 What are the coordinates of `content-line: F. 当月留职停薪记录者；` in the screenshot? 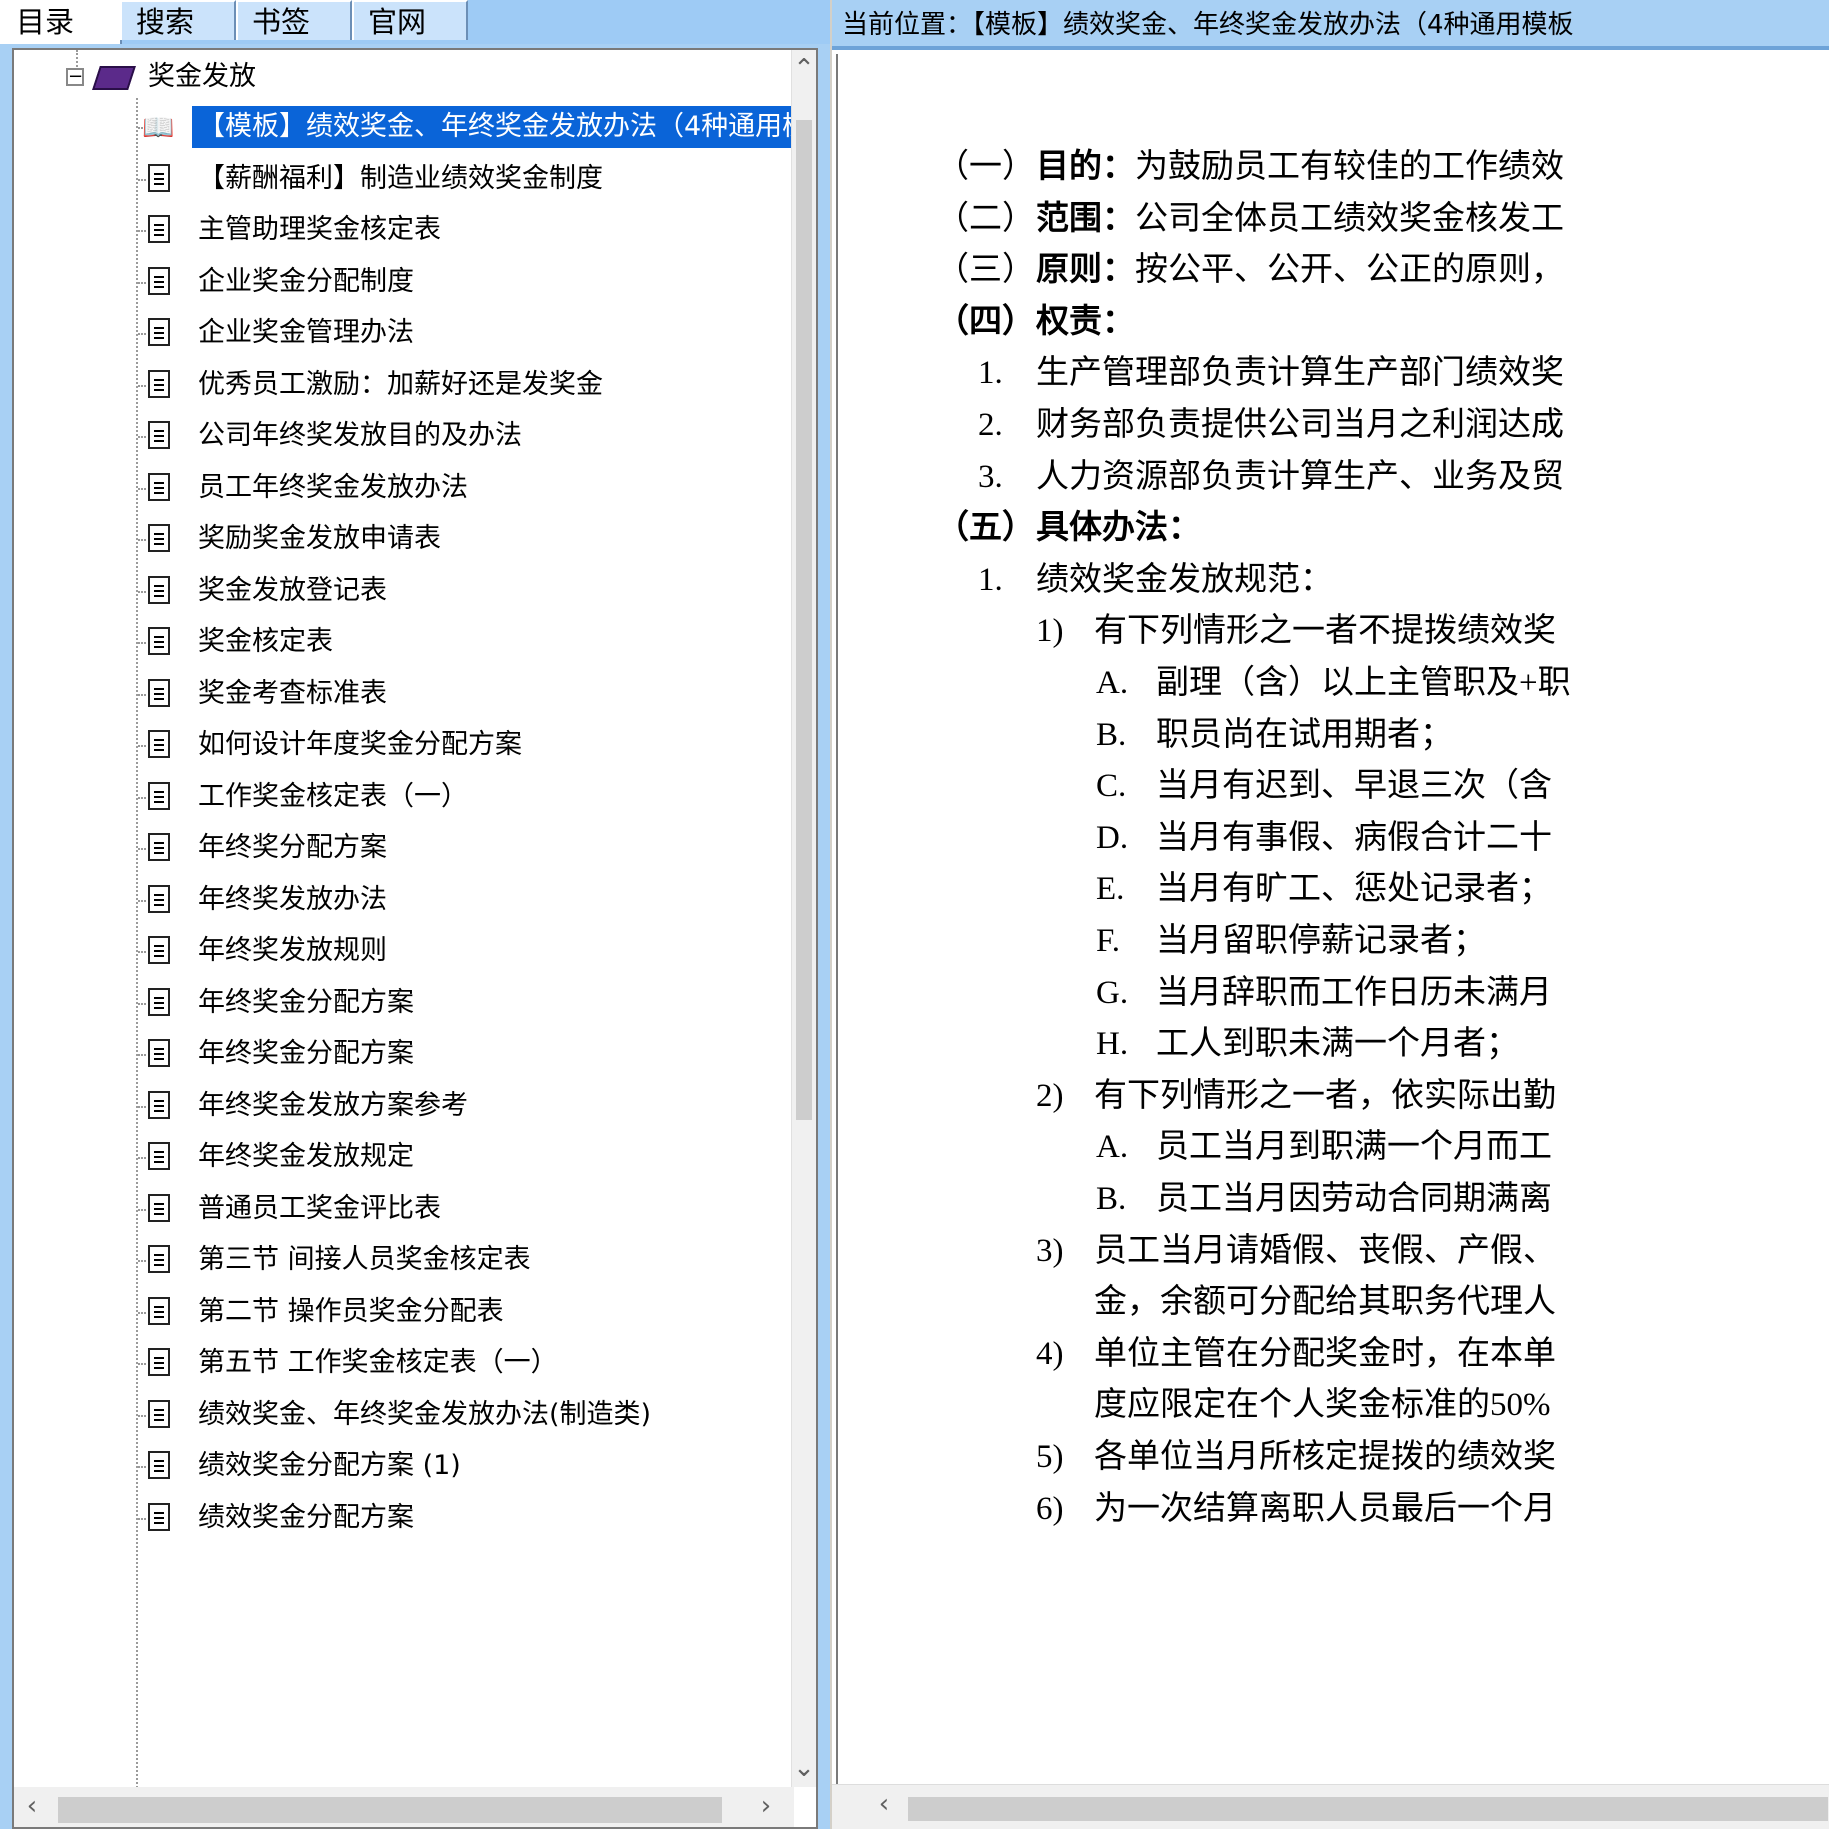 It's located at (1333, 941).